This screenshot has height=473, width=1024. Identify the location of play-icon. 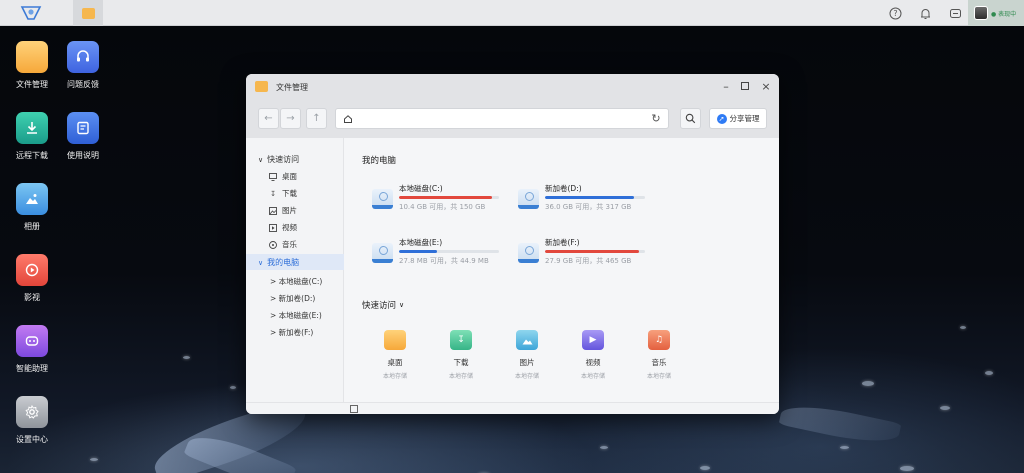
(32, 270).